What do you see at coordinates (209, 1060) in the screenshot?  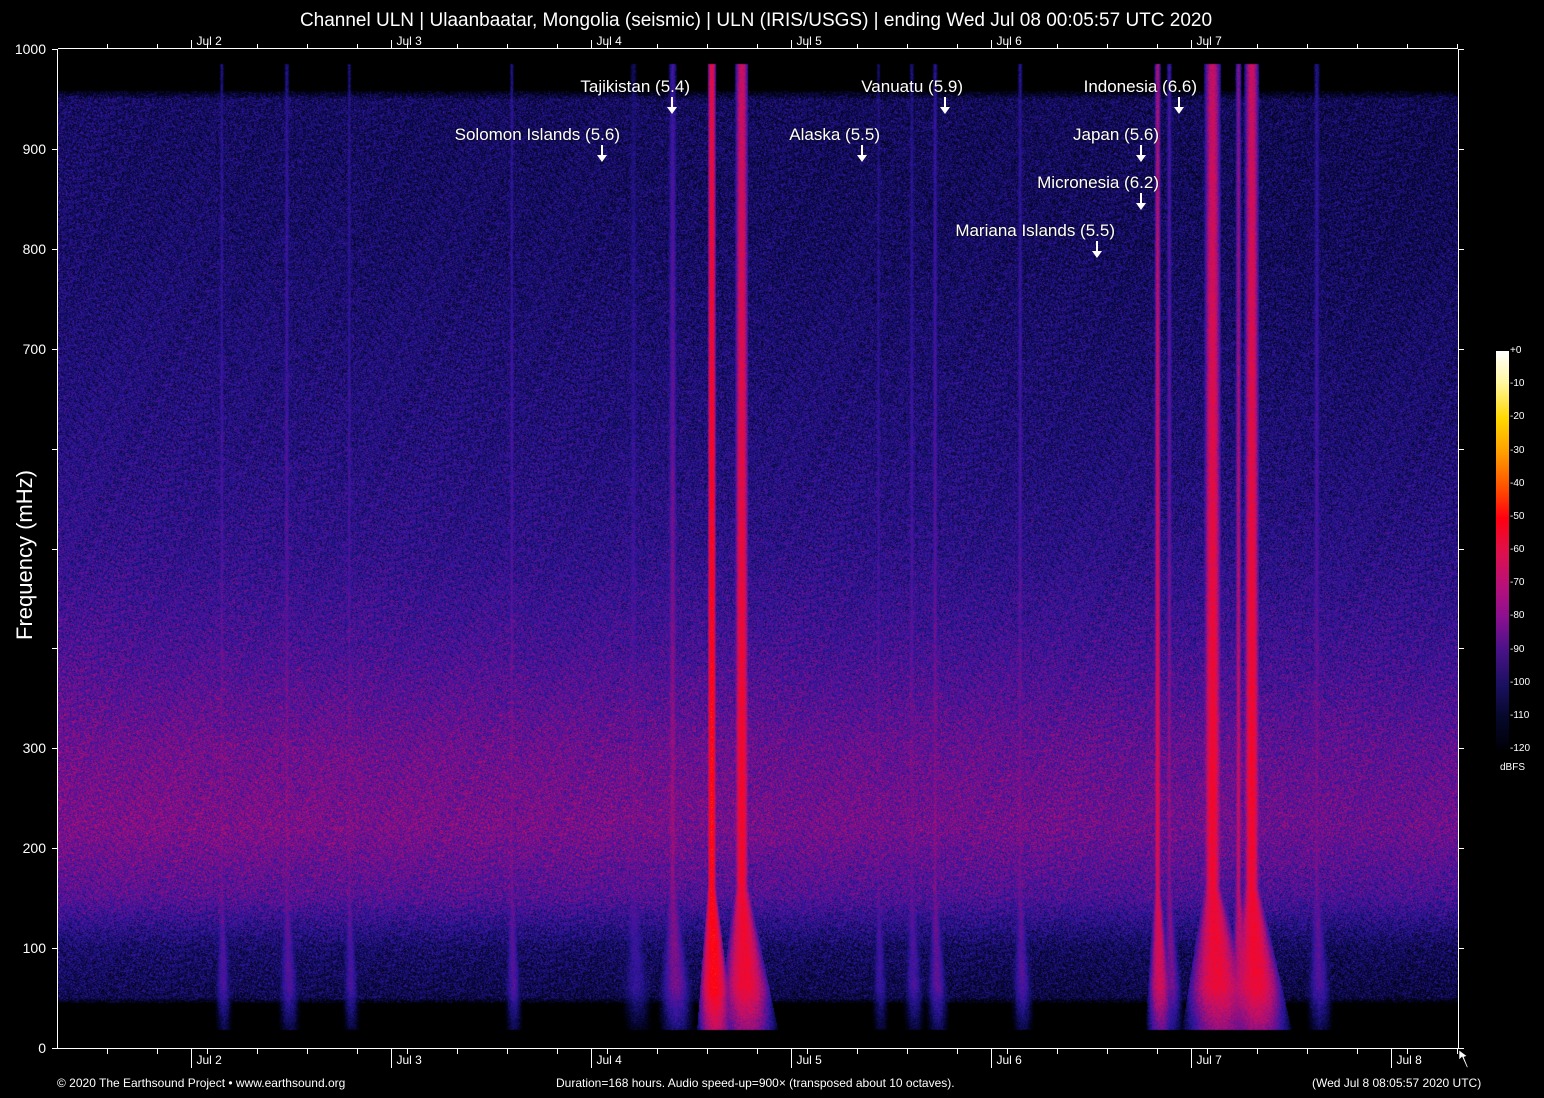 I see `x-tick-label-bottom: Jul 2` at bounding box center [209, 1060].